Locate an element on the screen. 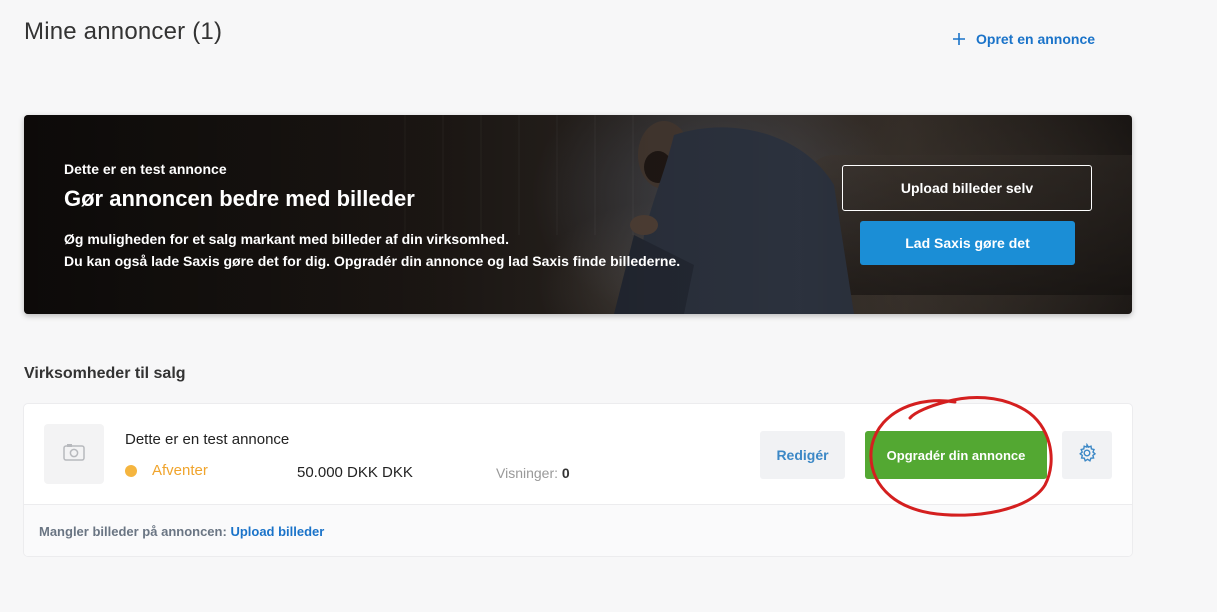 The image size is (1217, 612). listing-thumbnail is located at coordinates (74, 454).